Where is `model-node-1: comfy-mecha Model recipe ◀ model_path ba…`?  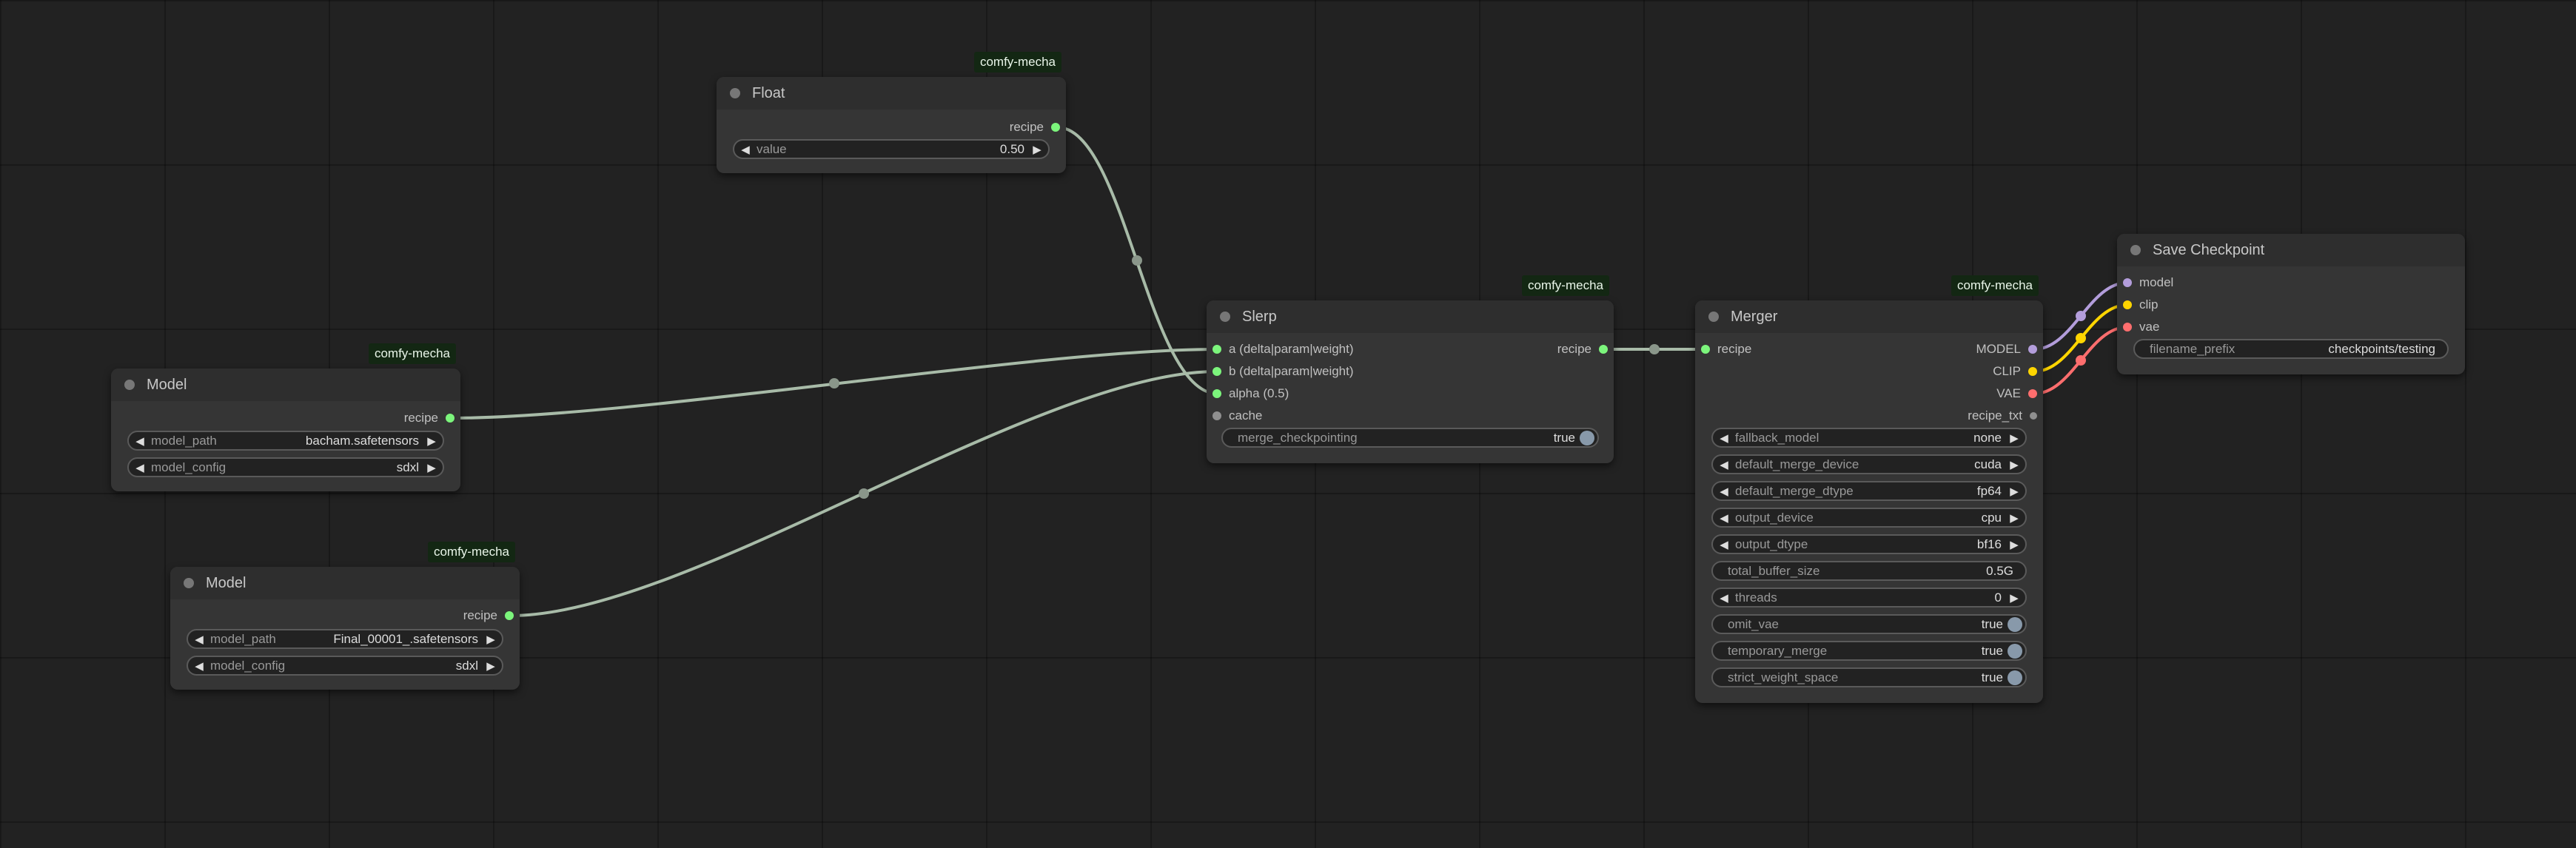 model-node-1: comfy-mecha Model recipe ◀ model_path ba… is located at coordinates (285, 417).